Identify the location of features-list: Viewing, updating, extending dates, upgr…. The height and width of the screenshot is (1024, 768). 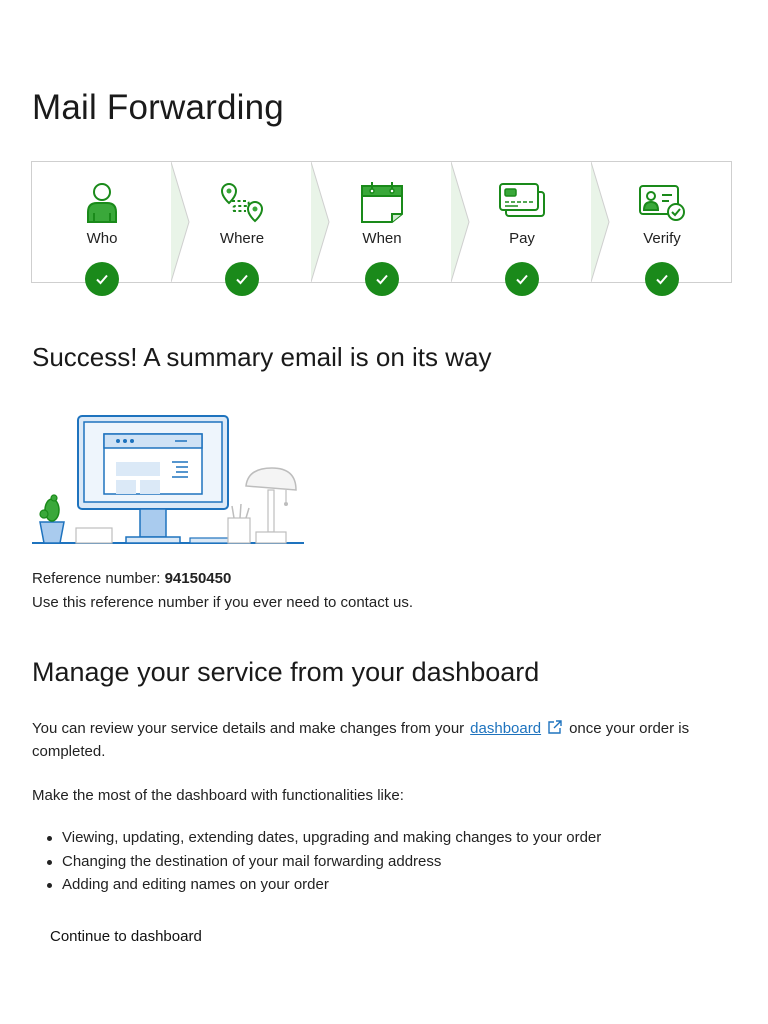
(323, 864).